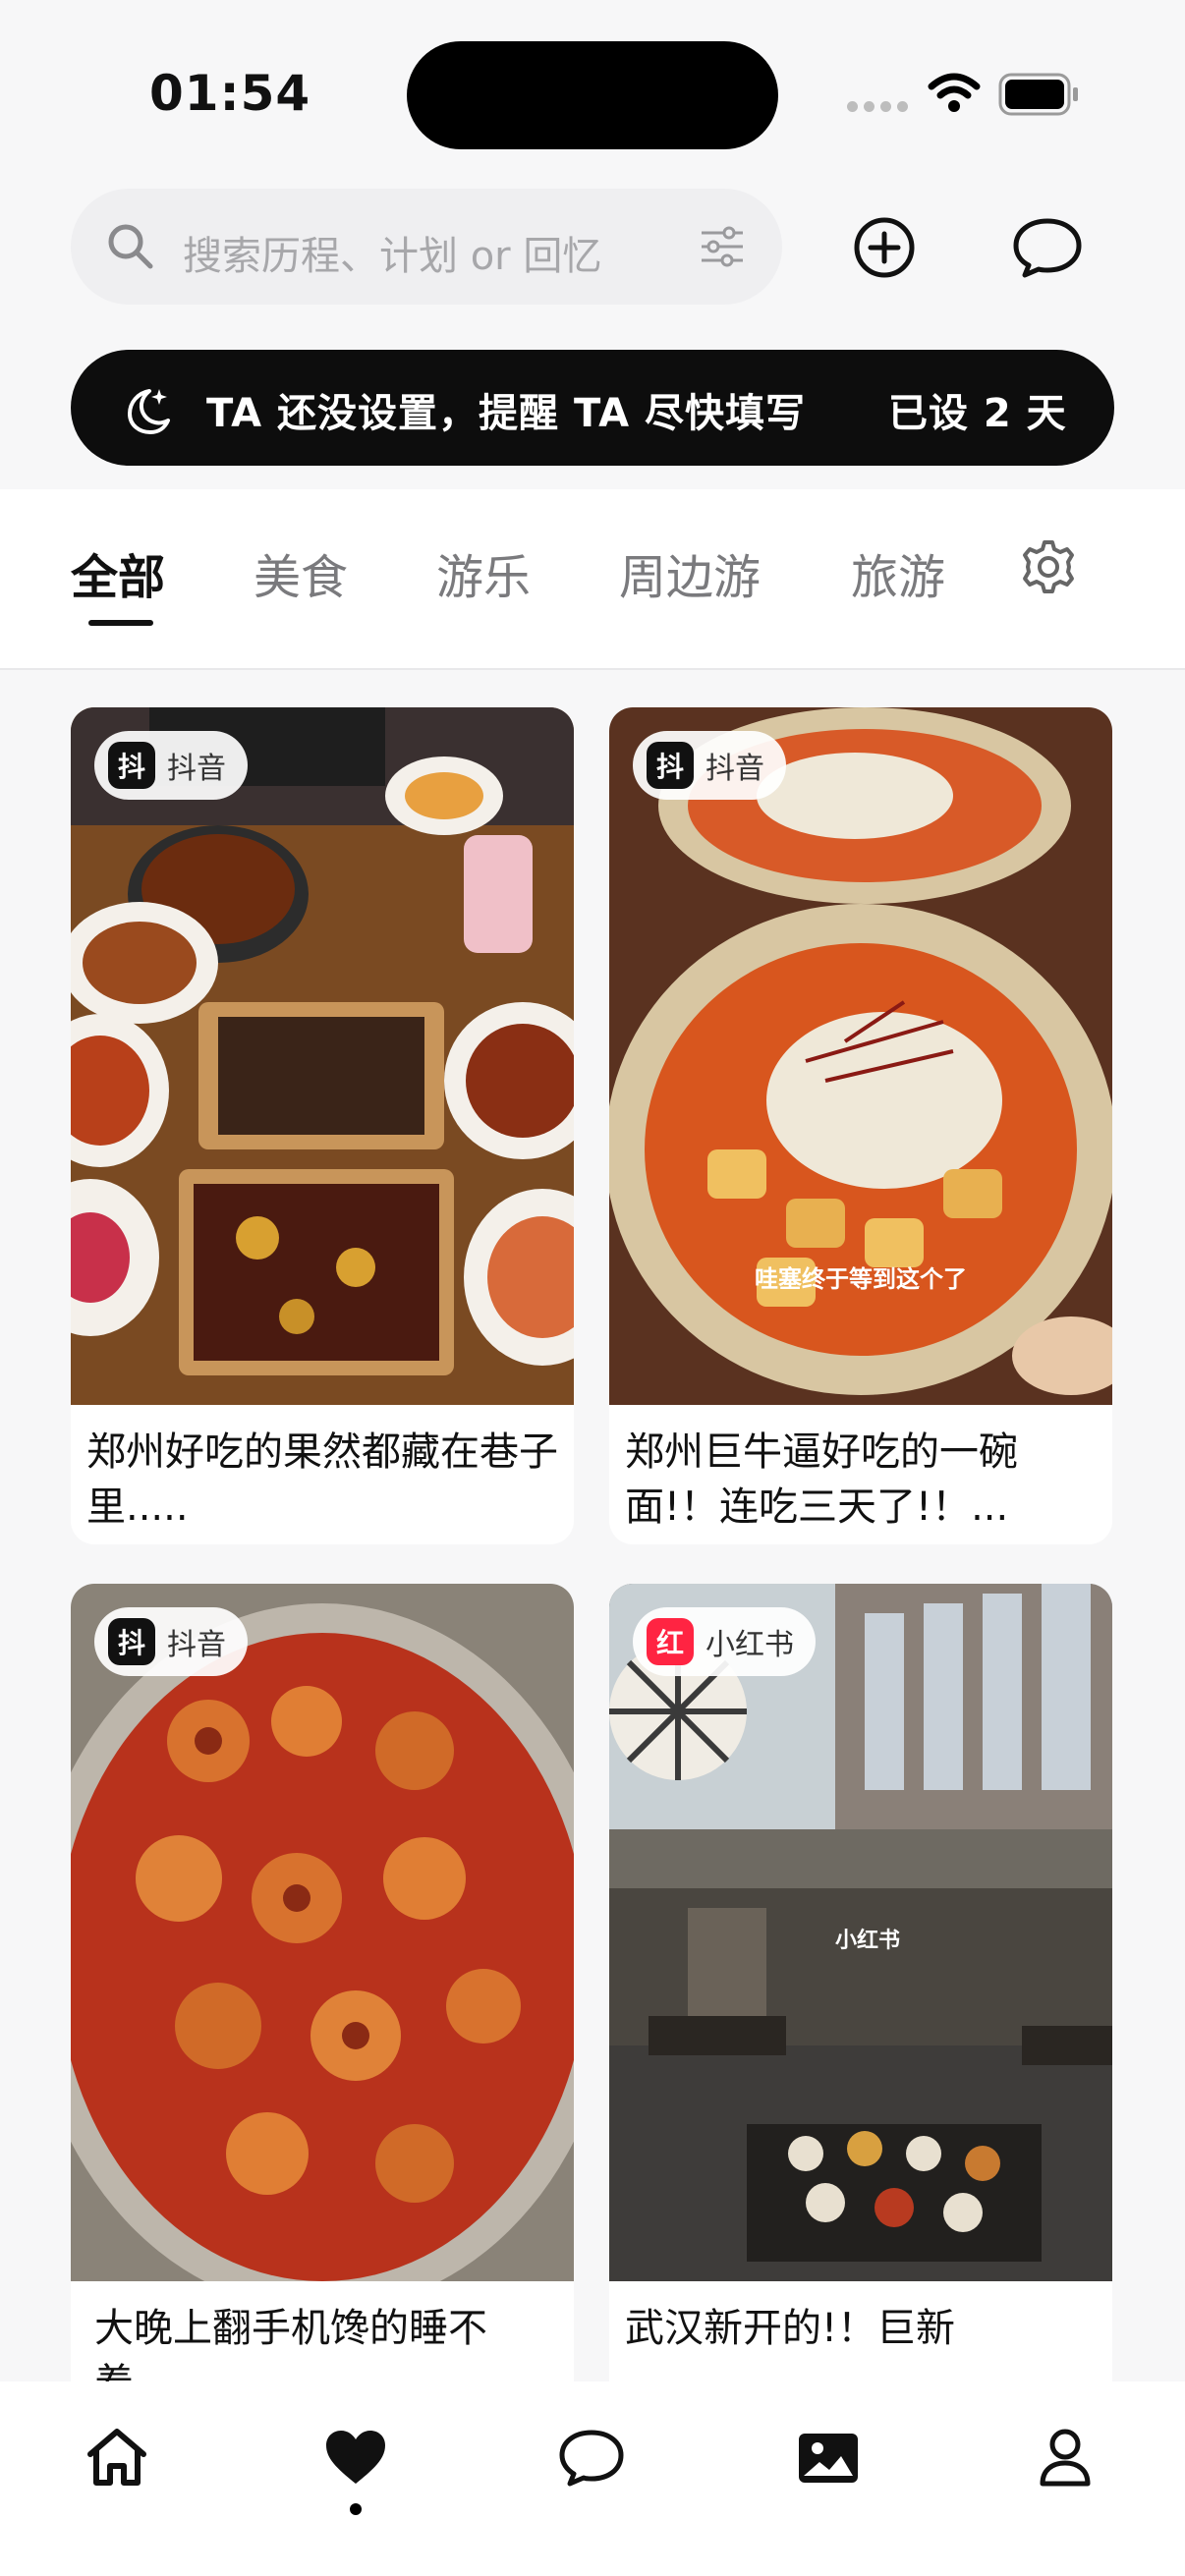 Image resolution: width=1185 pixels, height=2576 pixels. I want to click on xiaohongshu-app-icon: 红, so click(670, 1641).